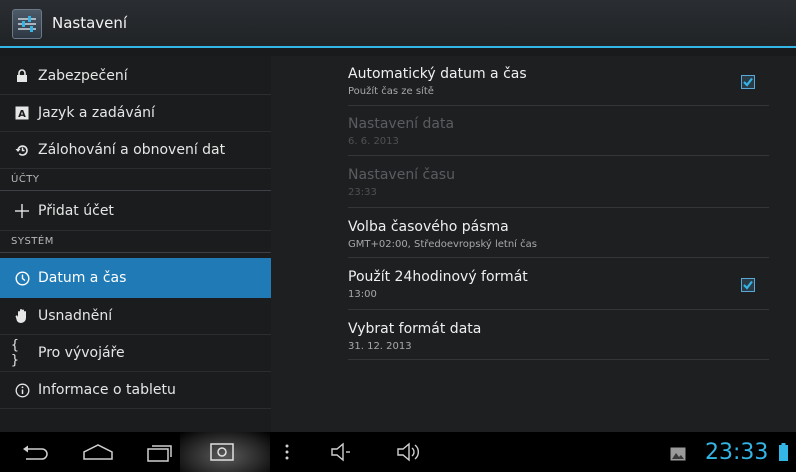 The height and width of the screenshot is (472, 796). I want to click on pref-summary: 13:00, so click(362, 294).